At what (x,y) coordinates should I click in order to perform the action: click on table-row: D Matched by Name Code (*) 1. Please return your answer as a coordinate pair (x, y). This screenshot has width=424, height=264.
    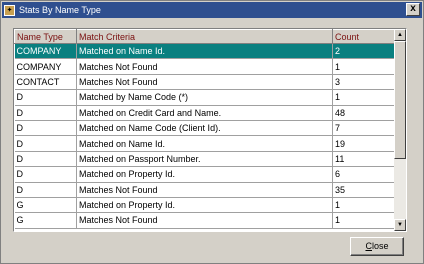
    Looking at the image, I should click on (205, 97).